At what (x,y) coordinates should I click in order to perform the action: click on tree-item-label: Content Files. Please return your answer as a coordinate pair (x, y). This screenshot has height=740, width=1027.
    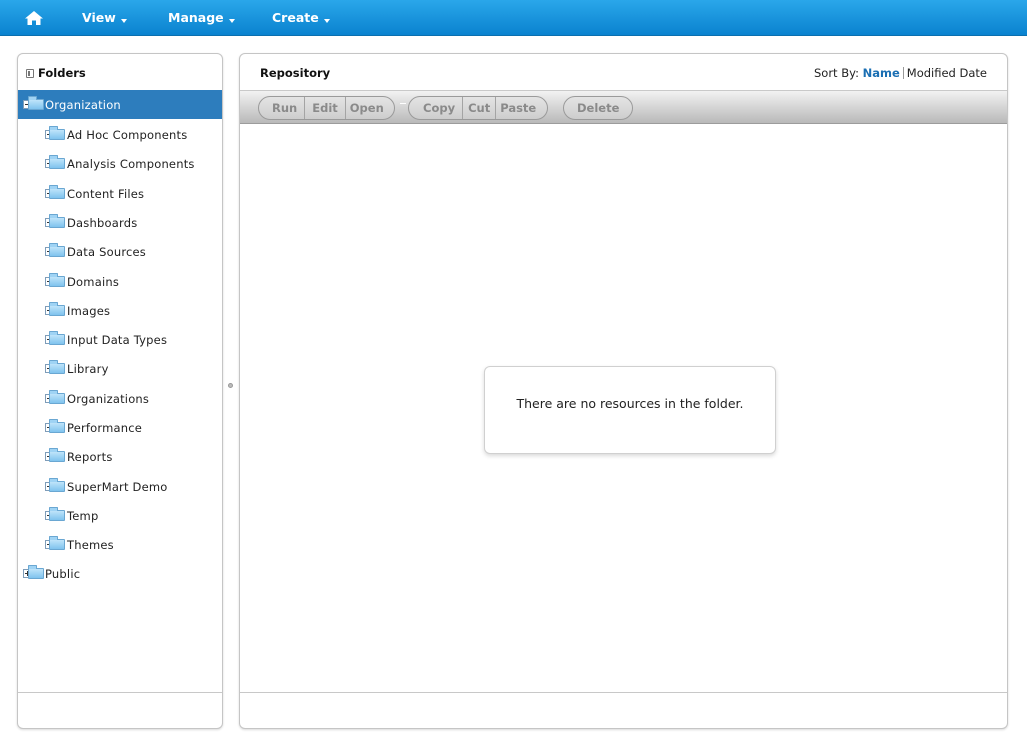
    Looking at the image, I should click on (106, 194).